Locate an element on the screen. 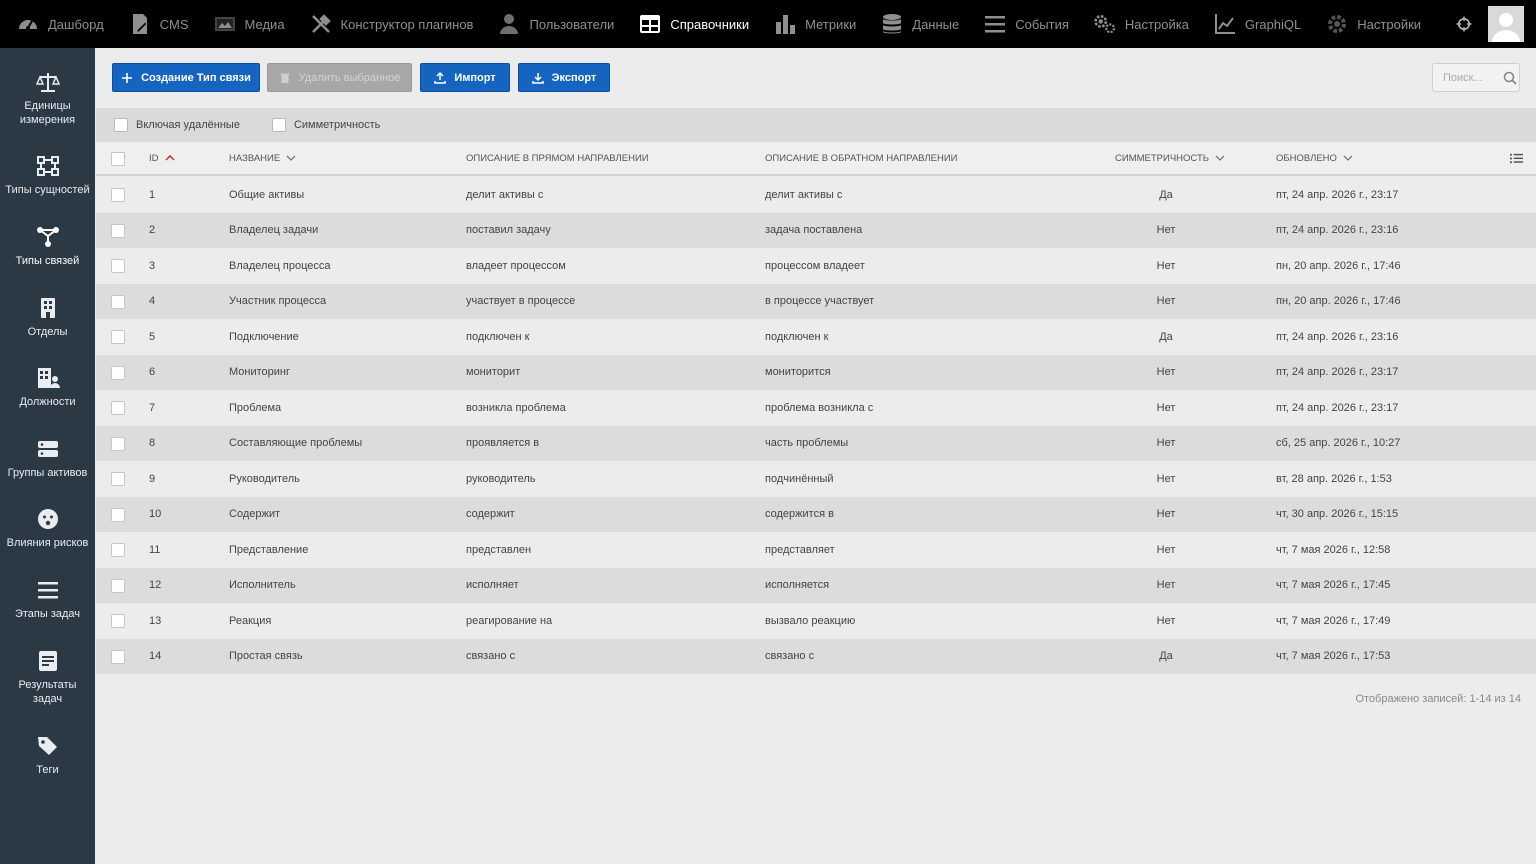 This screenshot has width=1536, height=864. include-deleted-checkbox is located at coordinates (121, 125).